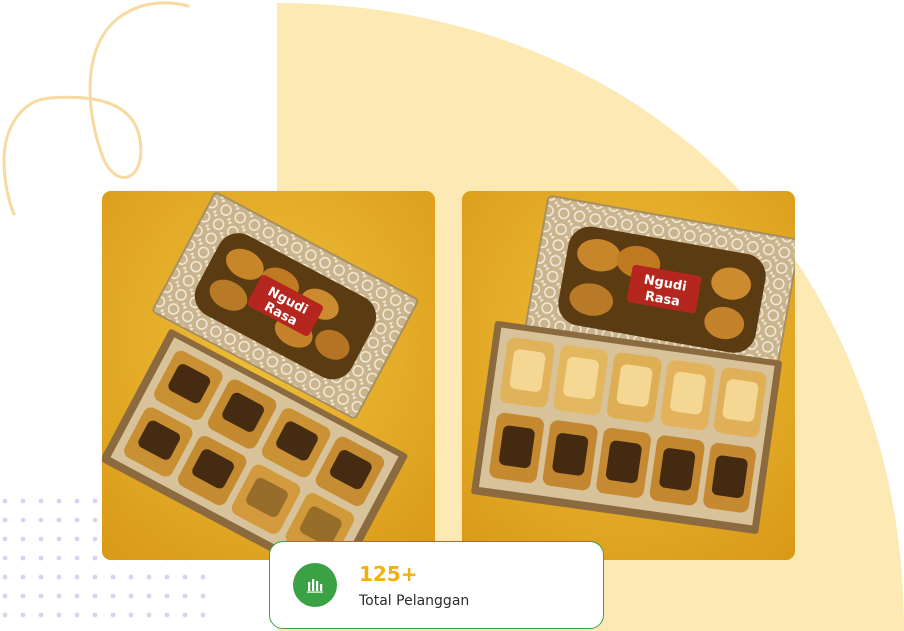 The width and height of the screenshot is (904, 631). What do you see at coordinates (315, 585) in the screenshot?
I see `bar-chart-icon` at bounding box center [315, 585].